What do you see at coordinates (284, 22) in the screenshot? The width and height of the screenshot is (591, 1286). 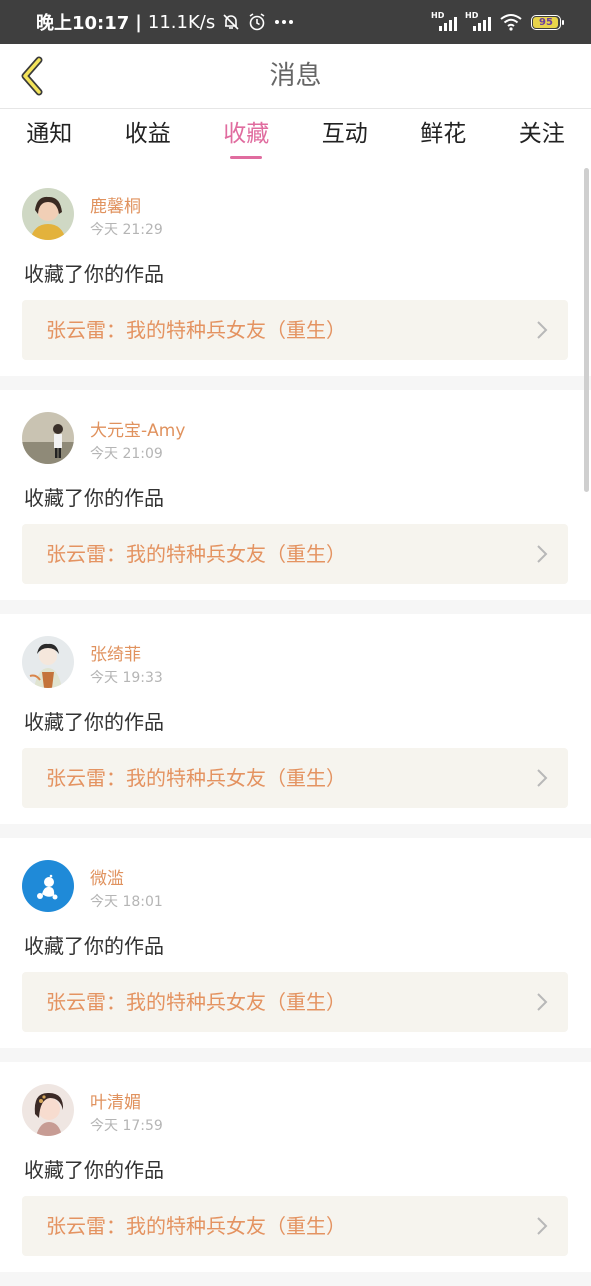 I see `more-dots-icon` at bounding box center [284, 22].